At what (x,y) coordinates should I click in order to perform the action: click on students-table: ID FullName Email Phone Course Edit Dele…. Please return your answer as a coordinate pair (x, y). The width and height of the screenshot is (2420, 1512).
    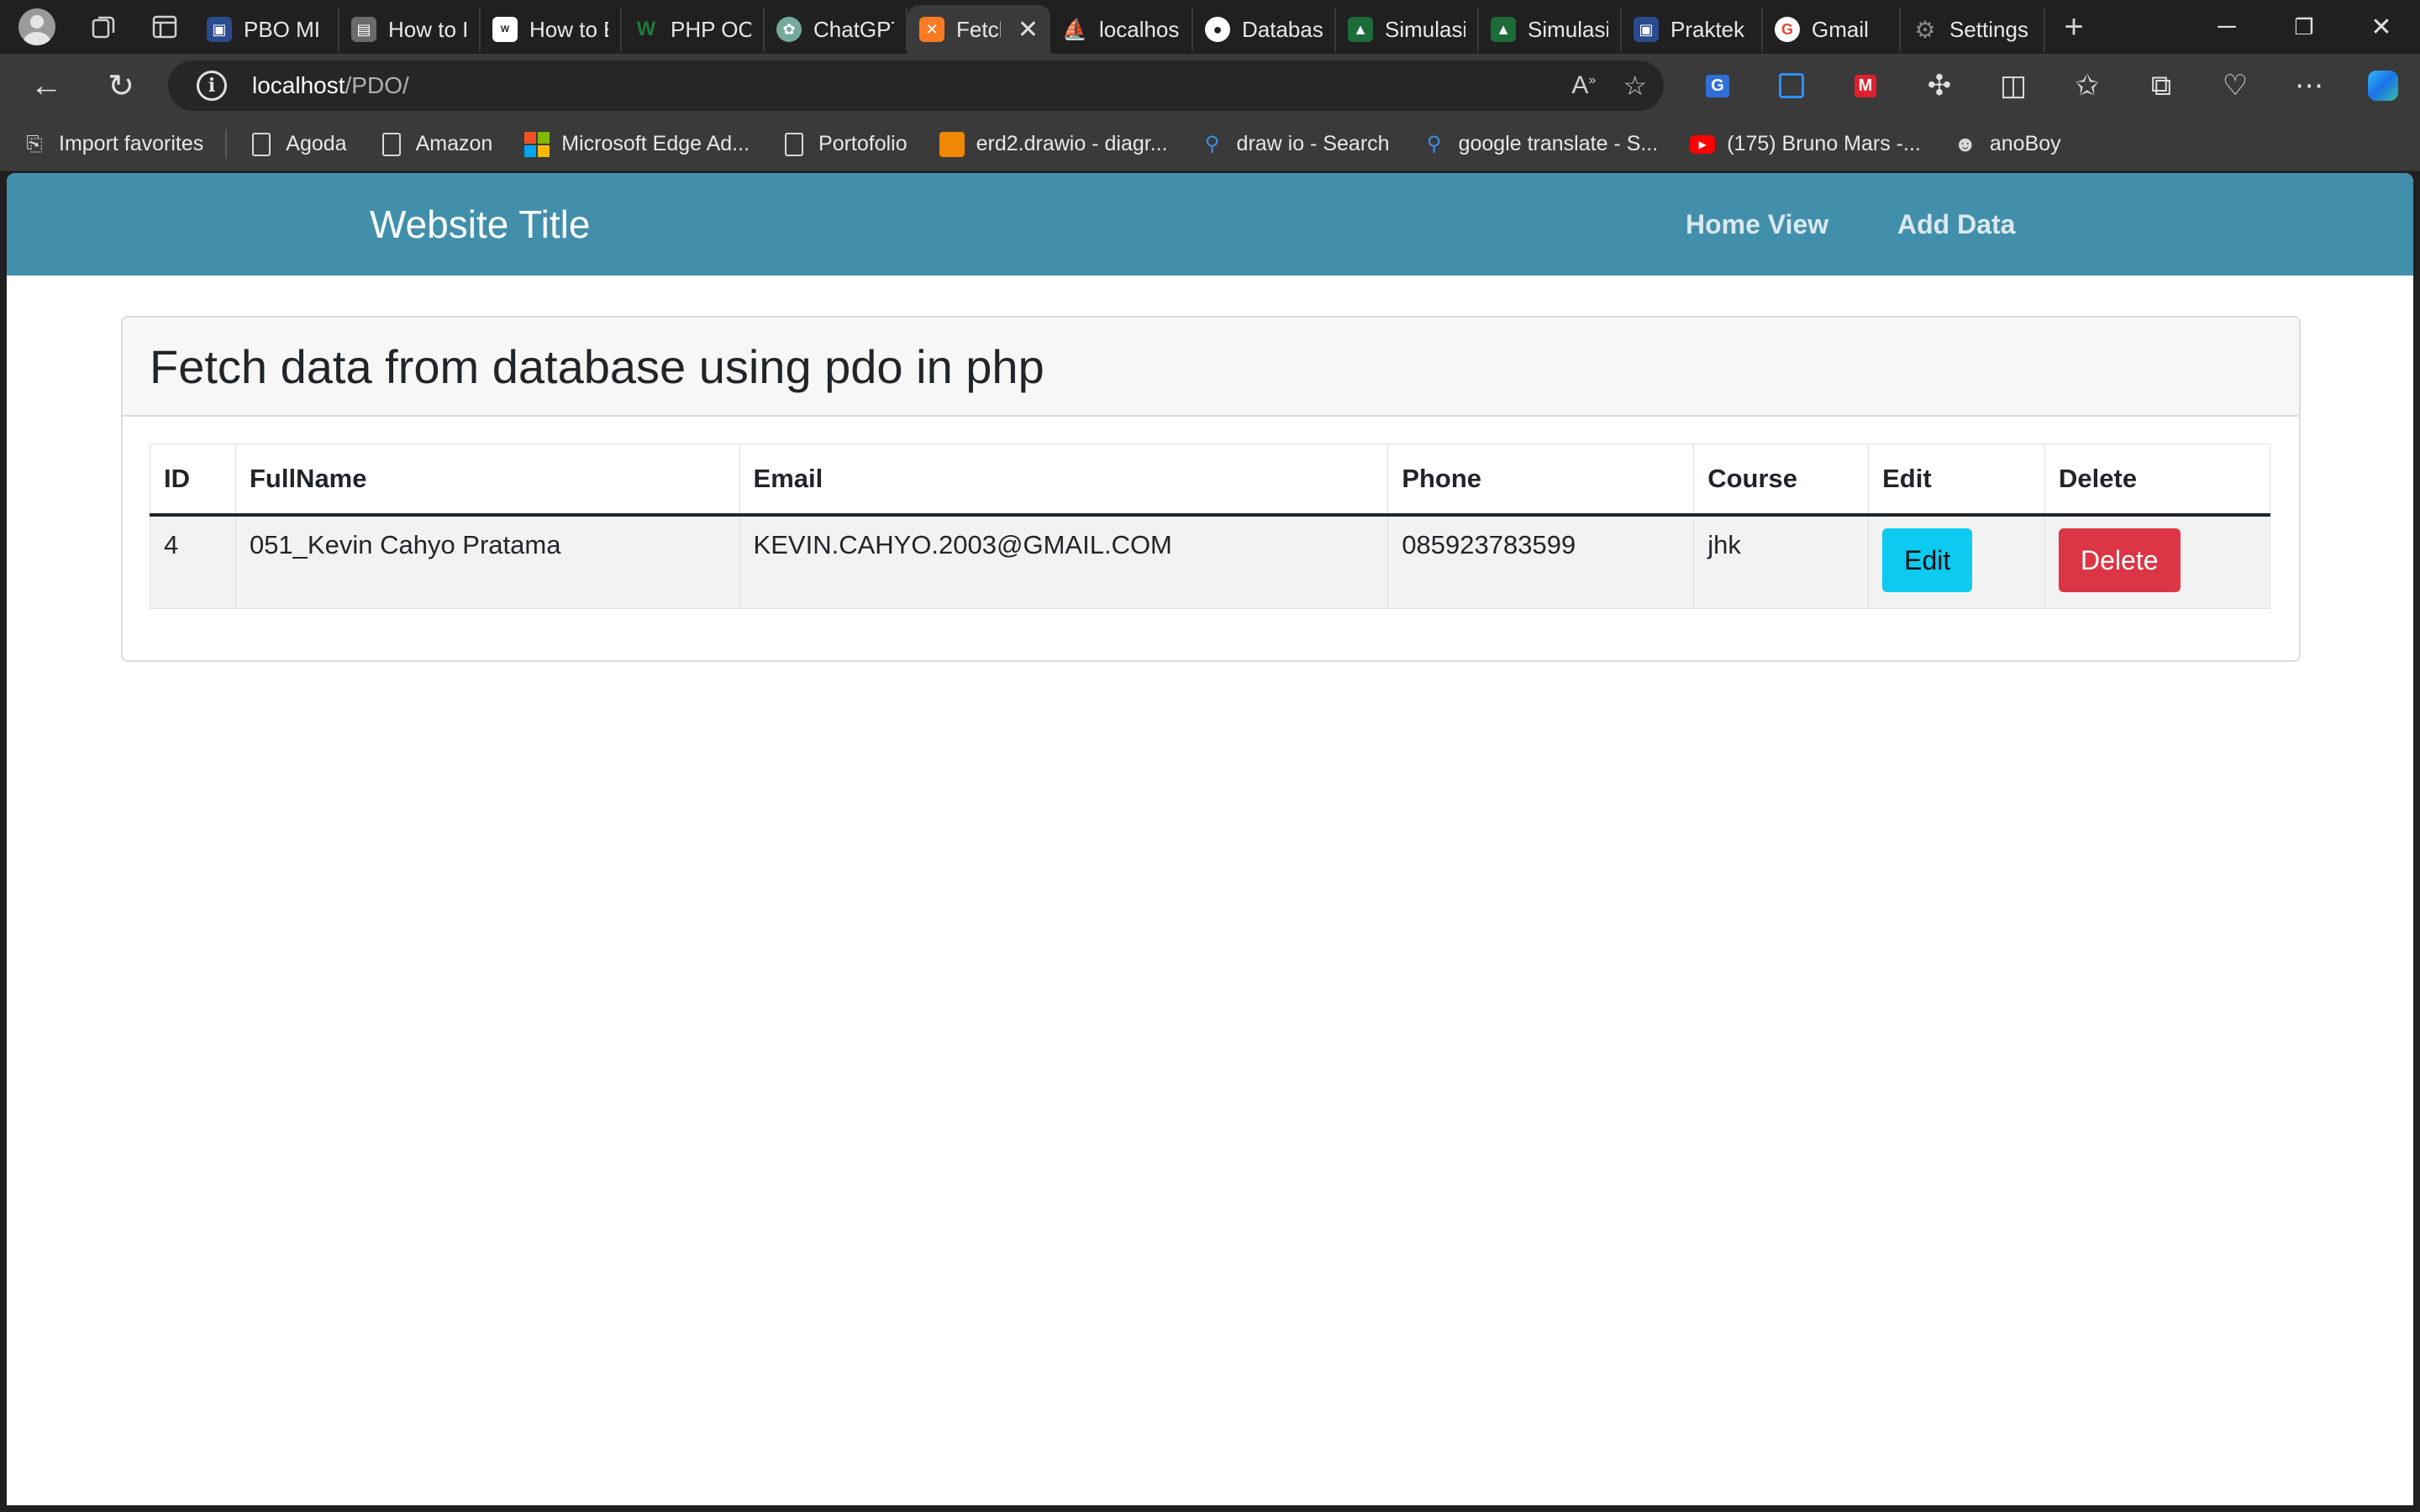
    Looking at the image, I should click on (1210, 526).